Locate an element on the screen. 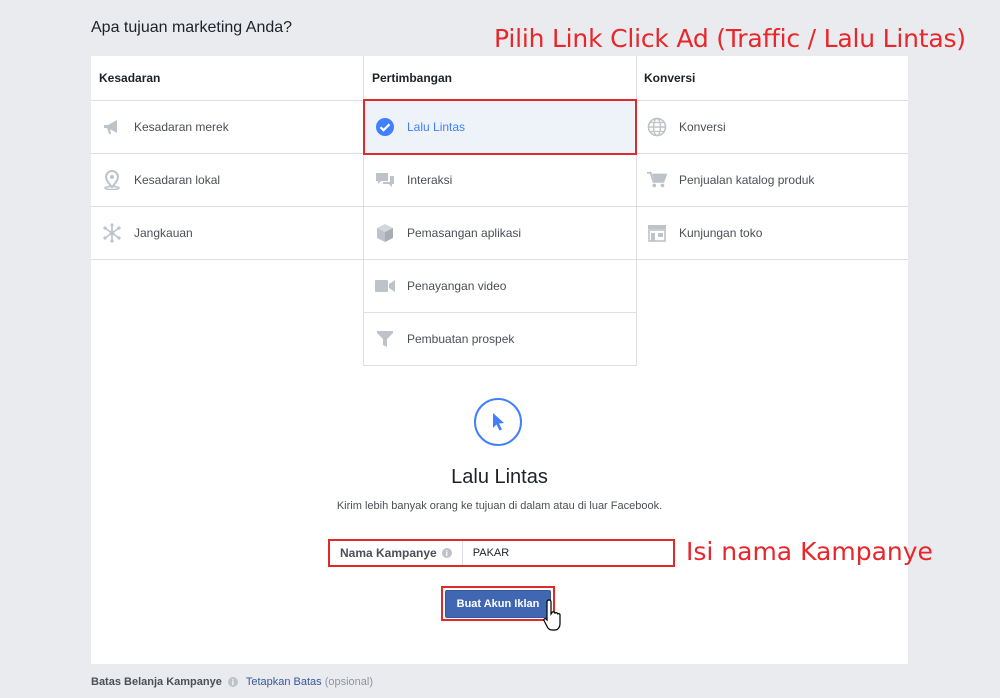  option-brand-awareness: Kesadaran merek is located at coordinates (227, 127).